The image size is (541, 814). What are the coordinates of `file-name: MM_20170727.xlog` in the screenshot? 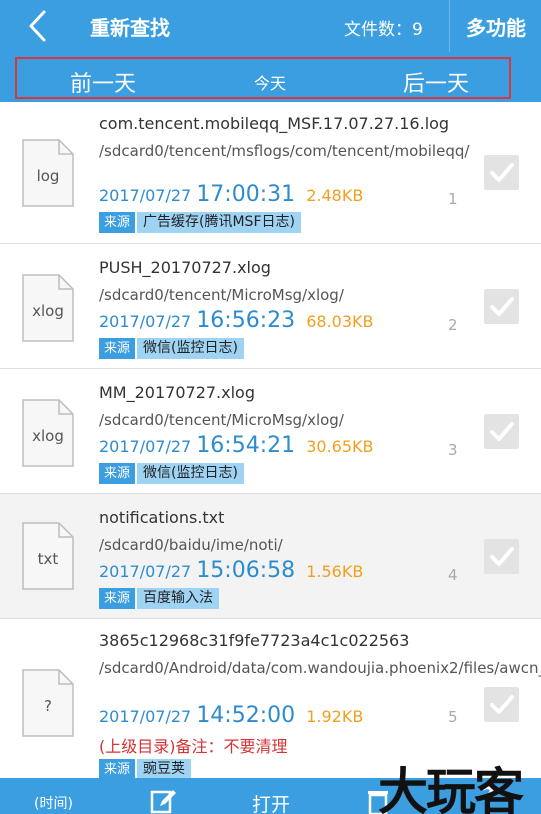 It's located at (177, 392).